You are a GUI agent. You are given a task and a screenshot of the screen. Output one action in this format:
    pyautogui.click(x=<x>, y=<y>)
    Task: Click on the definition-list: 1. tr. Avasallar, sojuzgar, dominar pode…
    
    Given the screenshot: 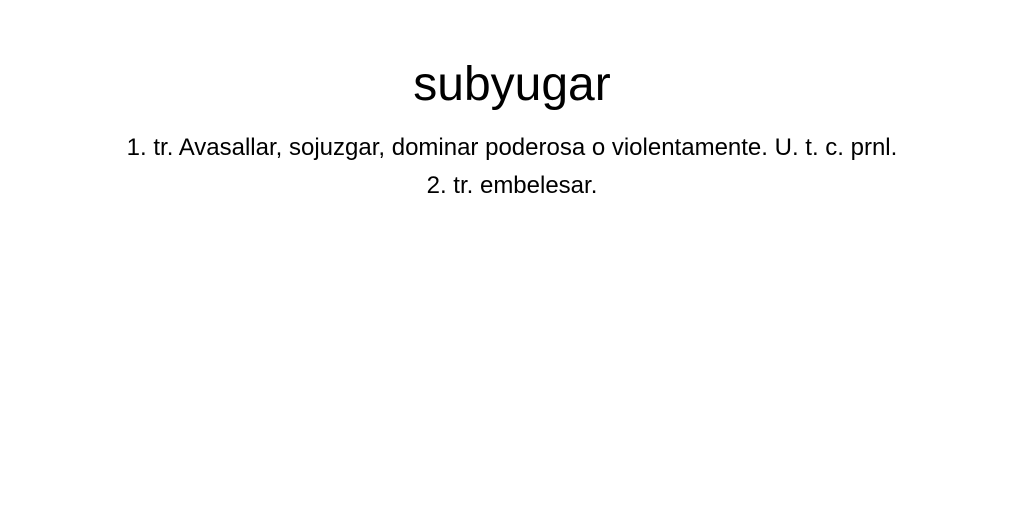 What is the action you would take?
    pyautogui.click(x=512, y=167)
    